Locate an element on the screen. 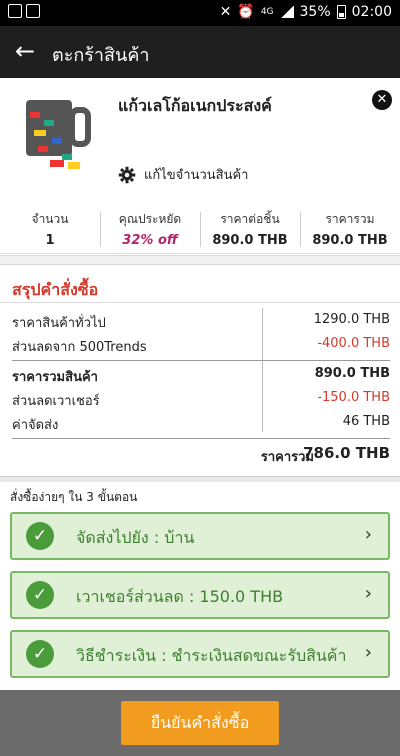 This screenshot has height=756, width=400. network-type: 4G is located at coordinates (267, 11).